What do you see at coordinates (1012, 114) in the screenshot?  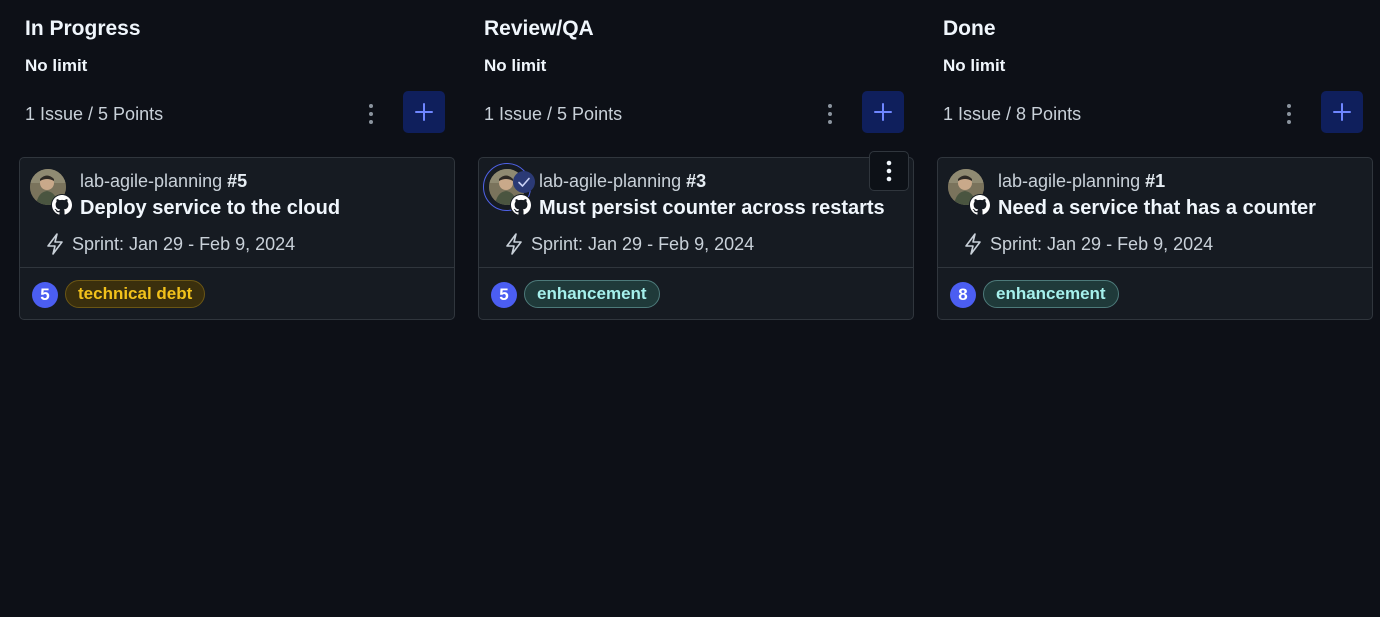 I see `column-count: 1 Issue / 8 Points` at bounding box center [1012, 114].